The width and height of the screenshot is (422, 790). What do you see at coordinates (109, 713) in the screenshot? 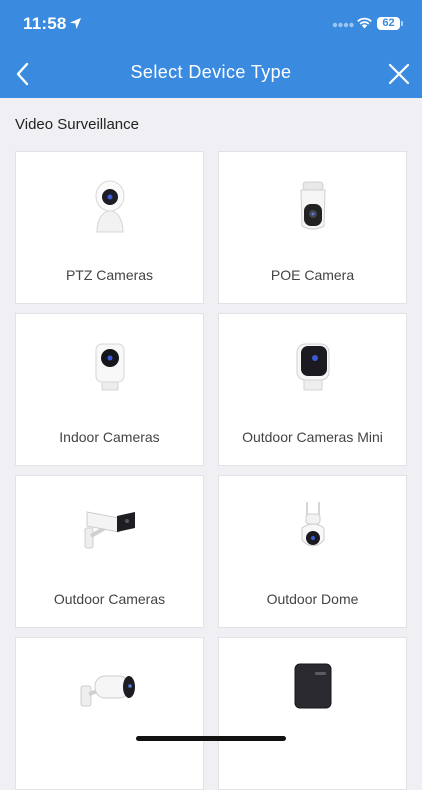
I see `device-card-bullet-camera` at bounding box center [109, 713].